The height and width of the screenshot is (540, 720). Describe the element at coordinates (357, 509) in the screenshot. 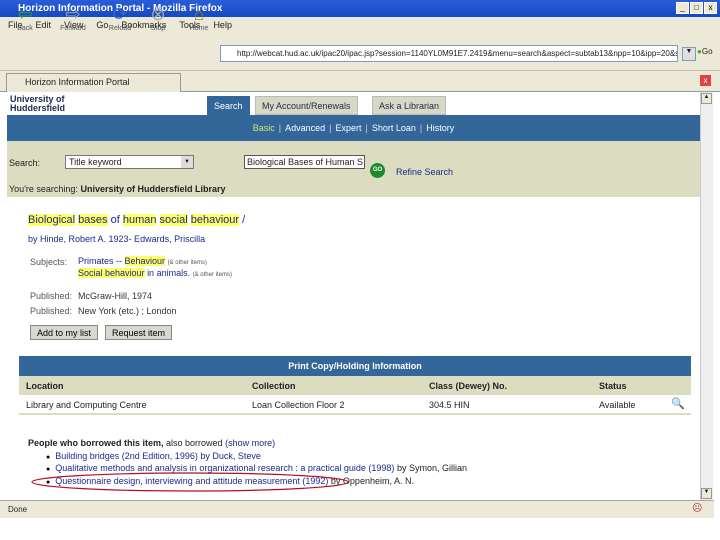

I see `status-bar: Done` at that location.